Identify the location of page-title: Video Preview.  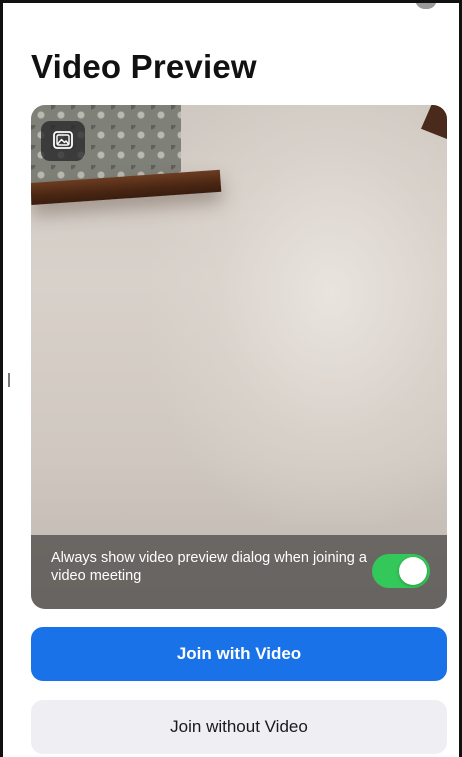
(144, 66).